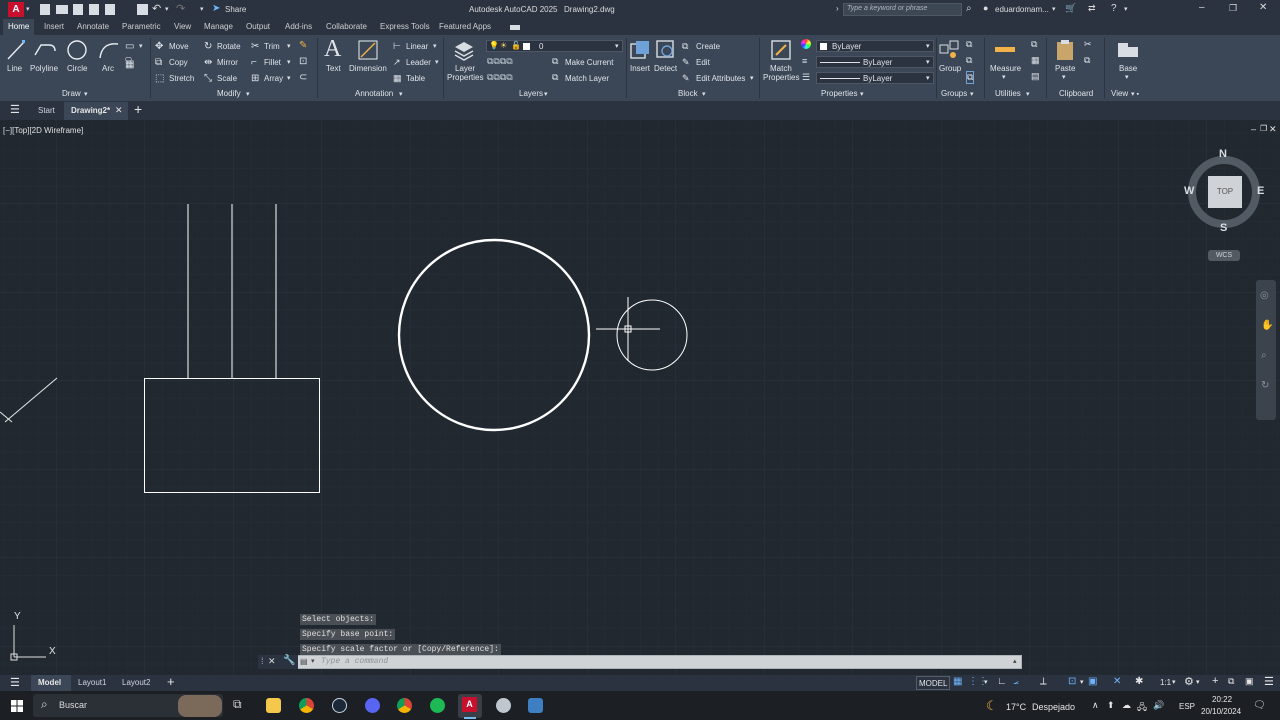  I want to click on steering-wheel-icon: ◎, so click(1264, 295).